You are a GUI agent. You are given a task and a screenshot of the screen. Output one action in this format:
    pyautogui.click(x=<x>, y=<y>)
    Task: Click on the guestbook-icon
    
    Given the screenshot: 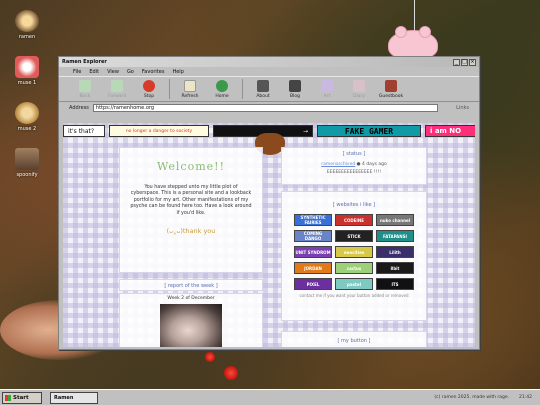 What is the action you would take?
    pyautogui.click(x=391, y=85)
    